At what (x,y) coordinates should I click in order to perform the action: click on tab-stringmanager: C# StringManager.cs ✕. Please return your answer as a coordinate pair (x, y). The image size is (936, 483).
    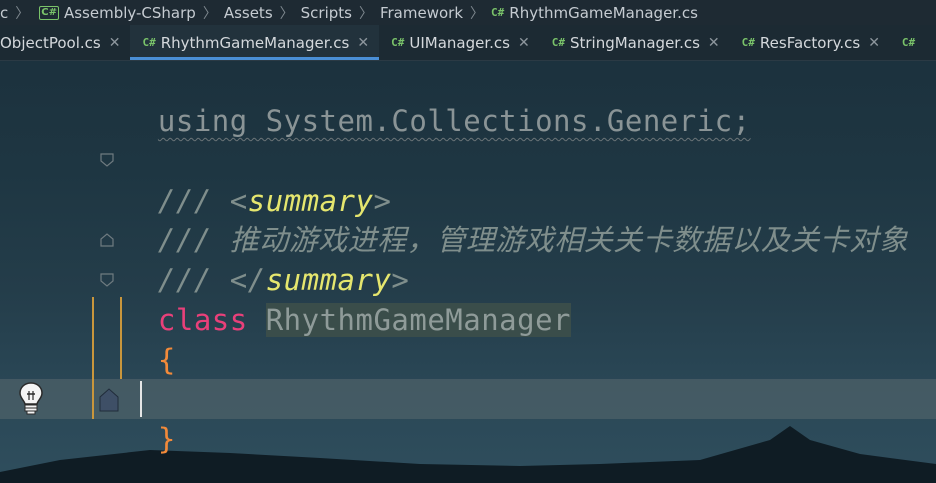
    Looking at the image, I should click on (635, 42).